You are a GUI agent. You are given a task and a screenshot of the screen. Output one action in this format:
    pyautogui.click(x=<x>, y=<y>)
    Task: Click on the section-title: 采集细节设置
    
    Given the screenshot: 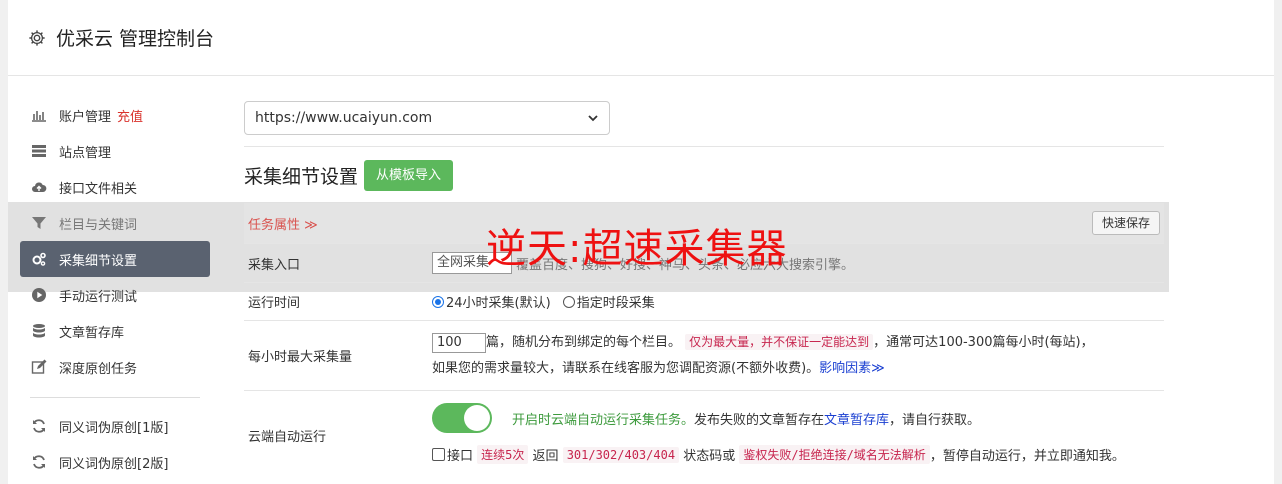 What is the action you would take?
    pyautogui.click(x=301, y=177)
    